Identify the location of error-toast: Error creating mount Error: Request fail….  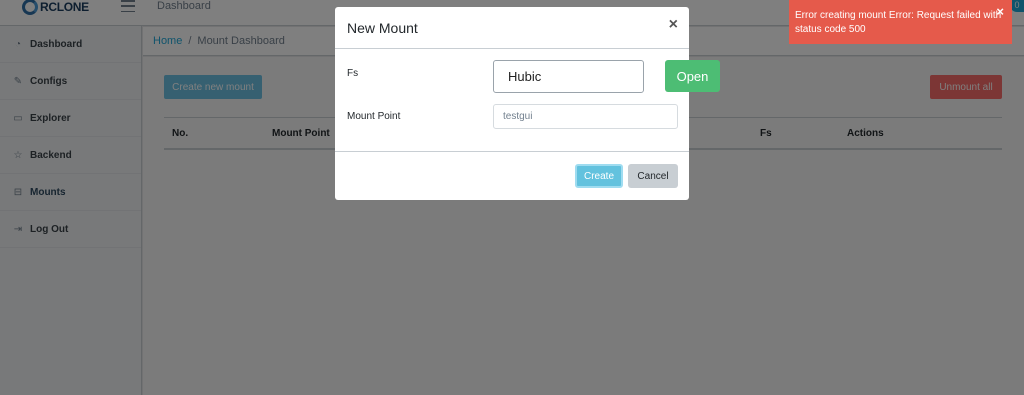
(900, 22).